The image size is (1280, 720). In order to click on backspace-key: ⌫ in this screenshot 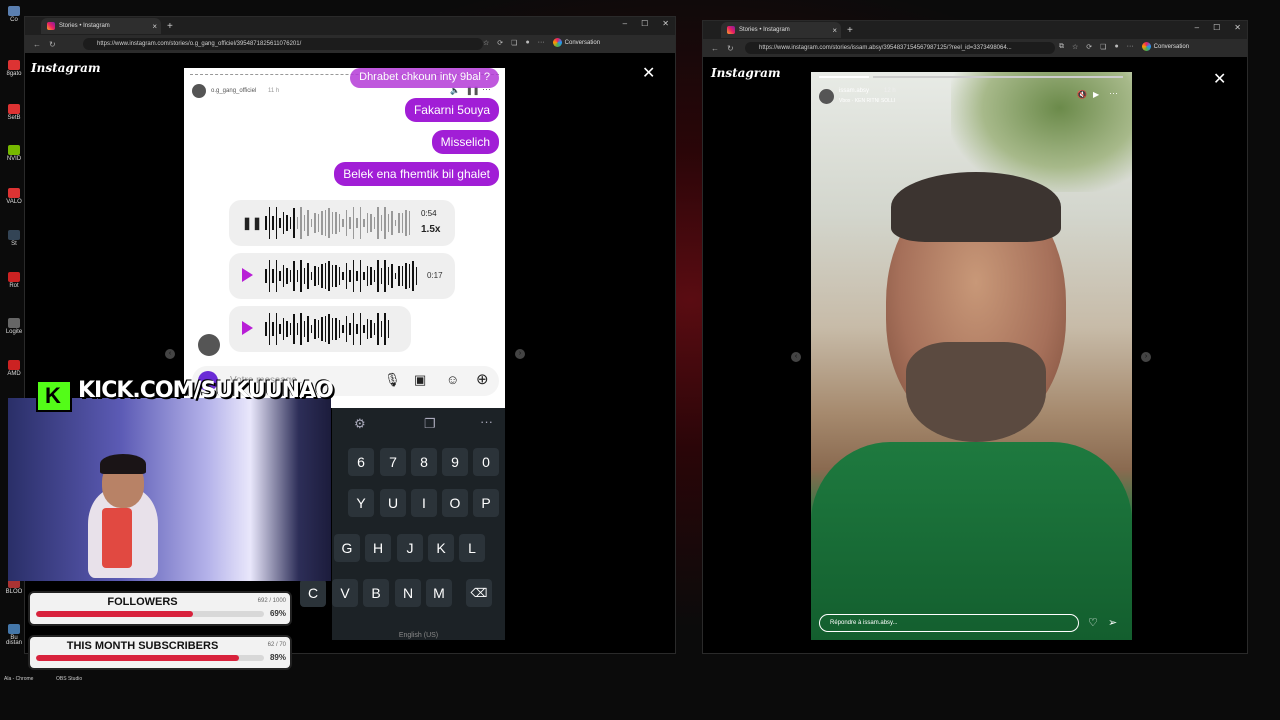, I will do `click(479, 593)`.